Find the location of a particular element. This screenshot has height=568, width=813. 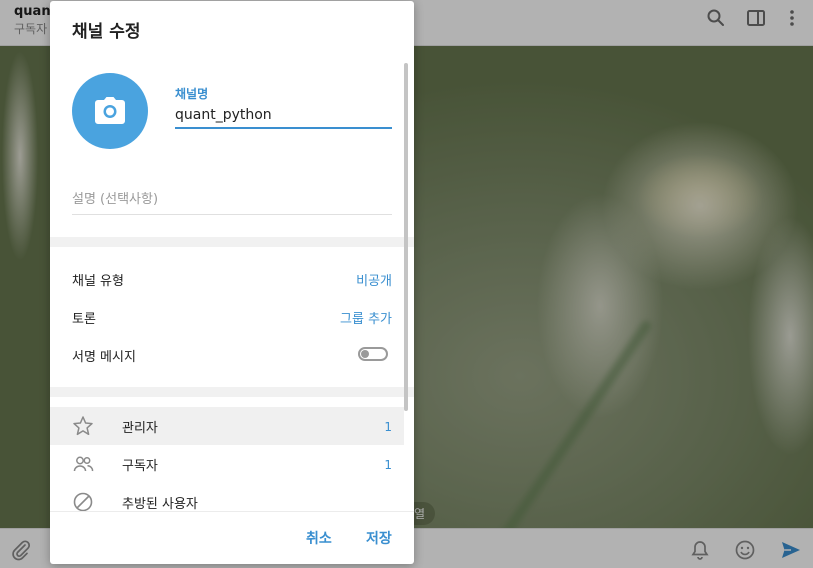

banned-users-row: 추방된 사용자 is located at coordinates (227, 497).